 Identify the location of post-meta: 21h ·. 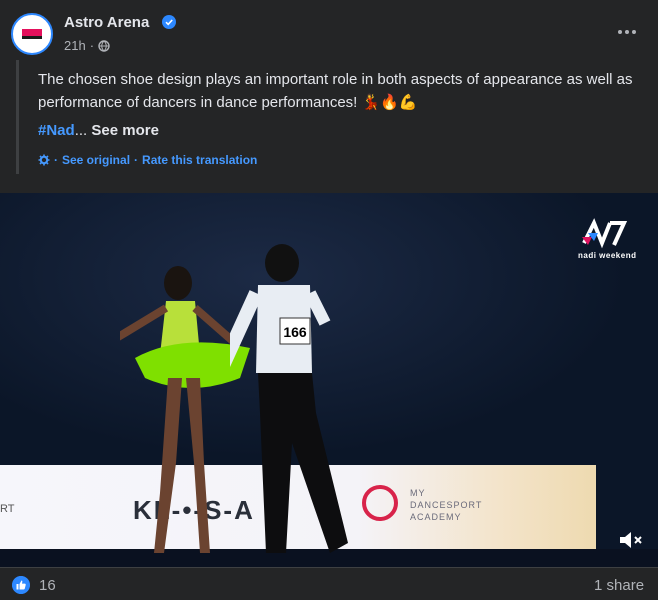
(87, 45).